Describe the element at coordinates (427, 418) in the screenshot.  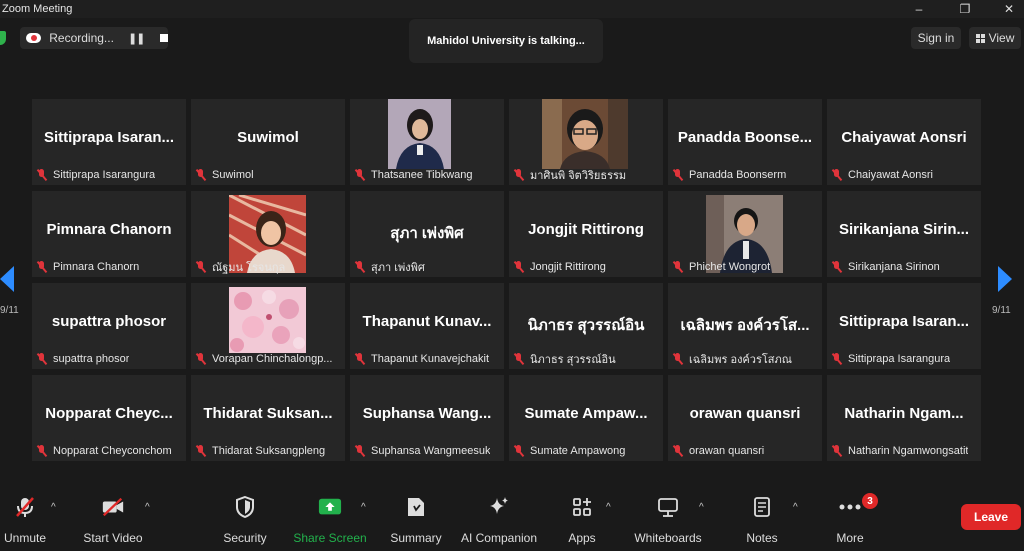
I see `participant-tile: Suphansa Wang... Suphansa Wangmeesuk` at that location.